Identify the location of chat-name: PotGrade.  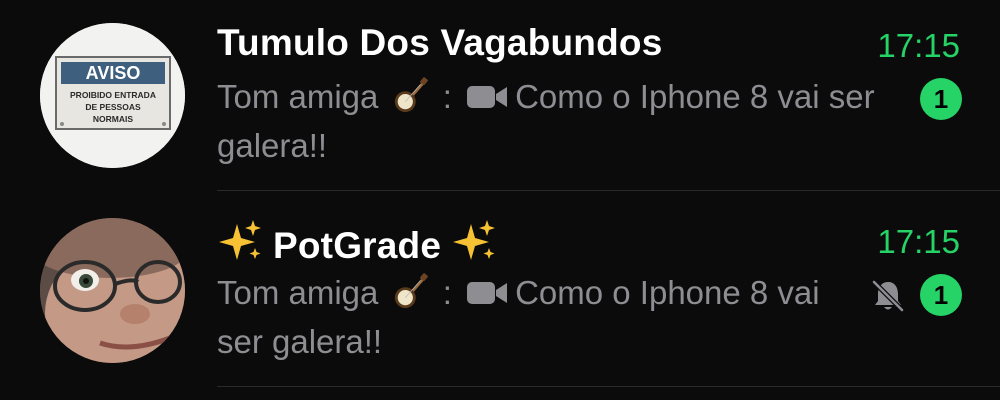
(357, 242).